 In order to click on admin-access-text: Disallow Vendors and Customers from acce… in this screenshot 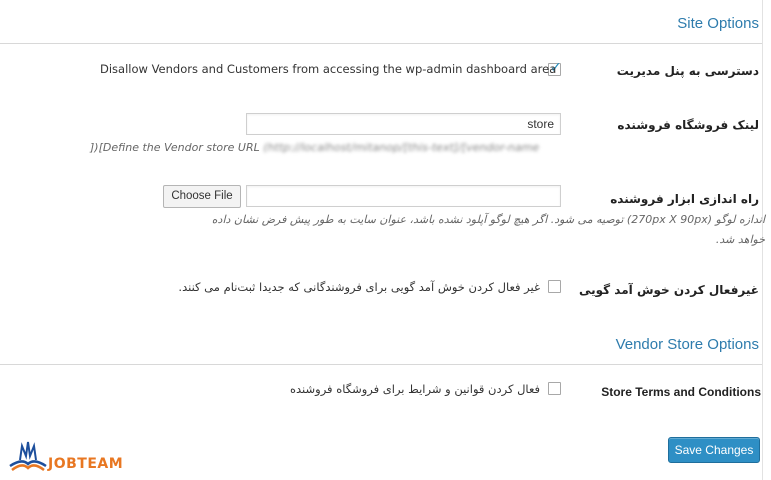, I will do `click(328, 69)`.